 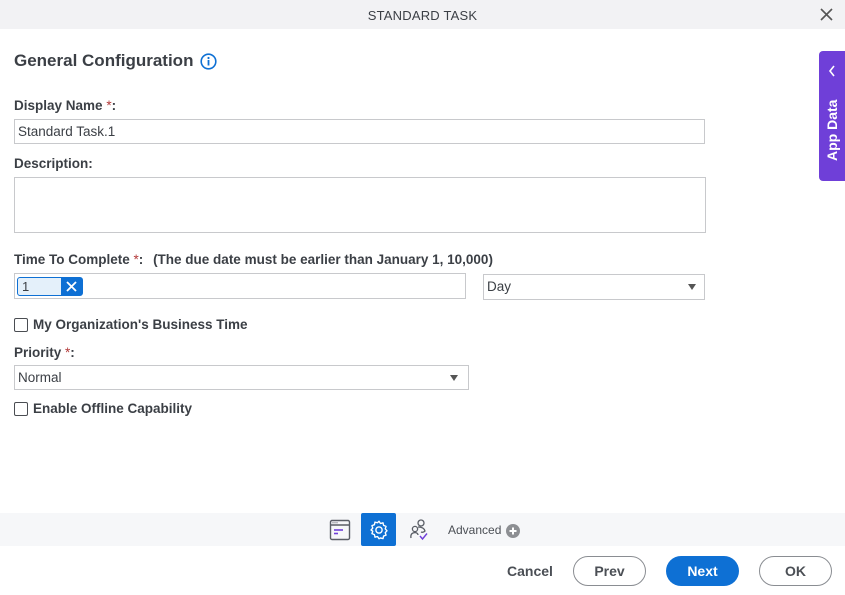 I want to click on display-name-input: Standard Task.1, so click(x=359, y=131).